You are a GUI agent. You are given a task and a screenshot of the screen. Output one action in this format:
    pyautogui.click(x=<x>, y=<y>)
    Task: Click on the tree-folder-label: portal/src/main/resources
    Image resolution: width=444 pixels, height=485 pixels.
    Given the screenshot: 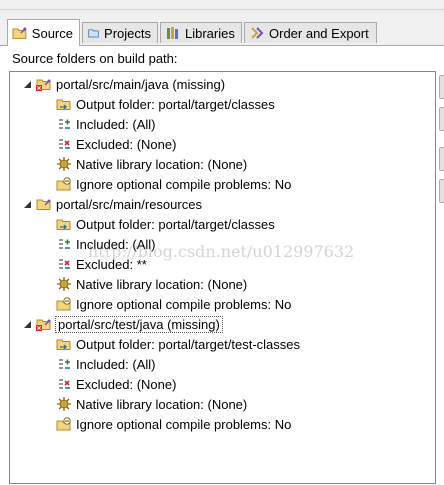 What is the action you would take?
    pyautogui.click(x=129, y=204)
    